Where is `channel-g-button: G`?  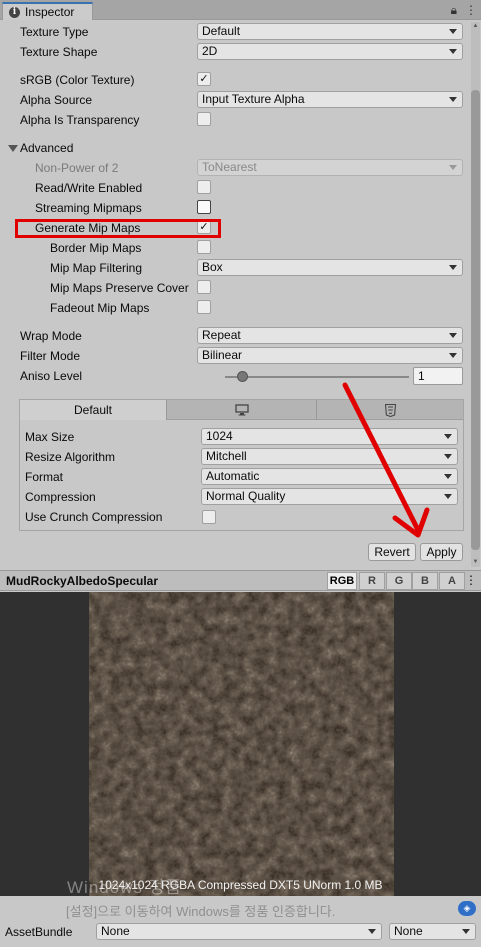
channel-g-button: G is located at coordinates (399, 581).